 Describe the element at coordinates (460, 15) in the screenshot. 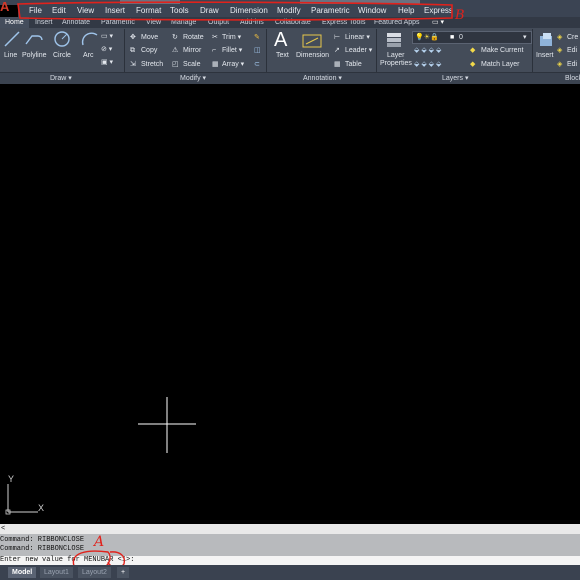

I see `annotation-label-b: B` at that location.